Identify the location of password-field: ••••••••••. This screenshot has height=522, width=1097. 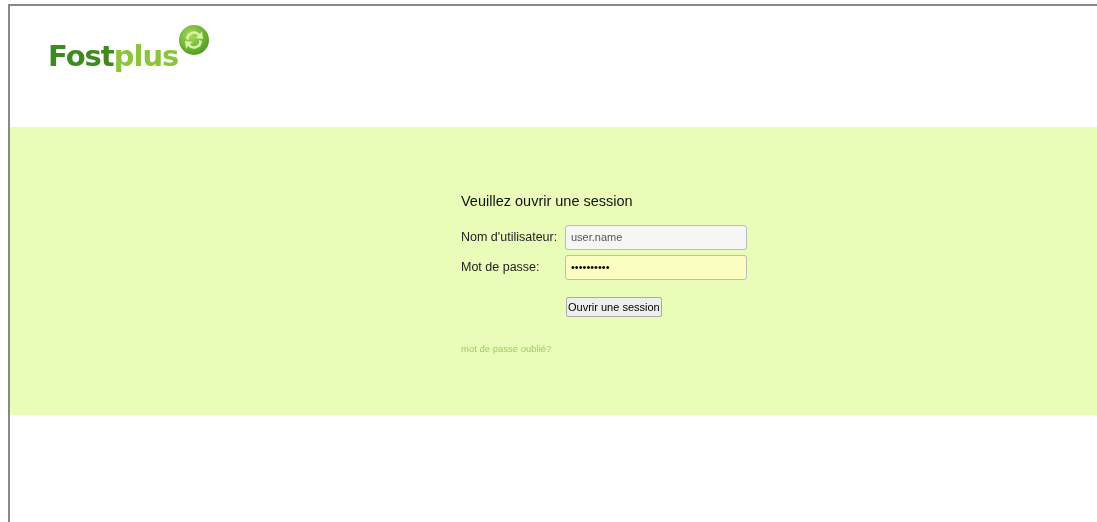
(656, 267).